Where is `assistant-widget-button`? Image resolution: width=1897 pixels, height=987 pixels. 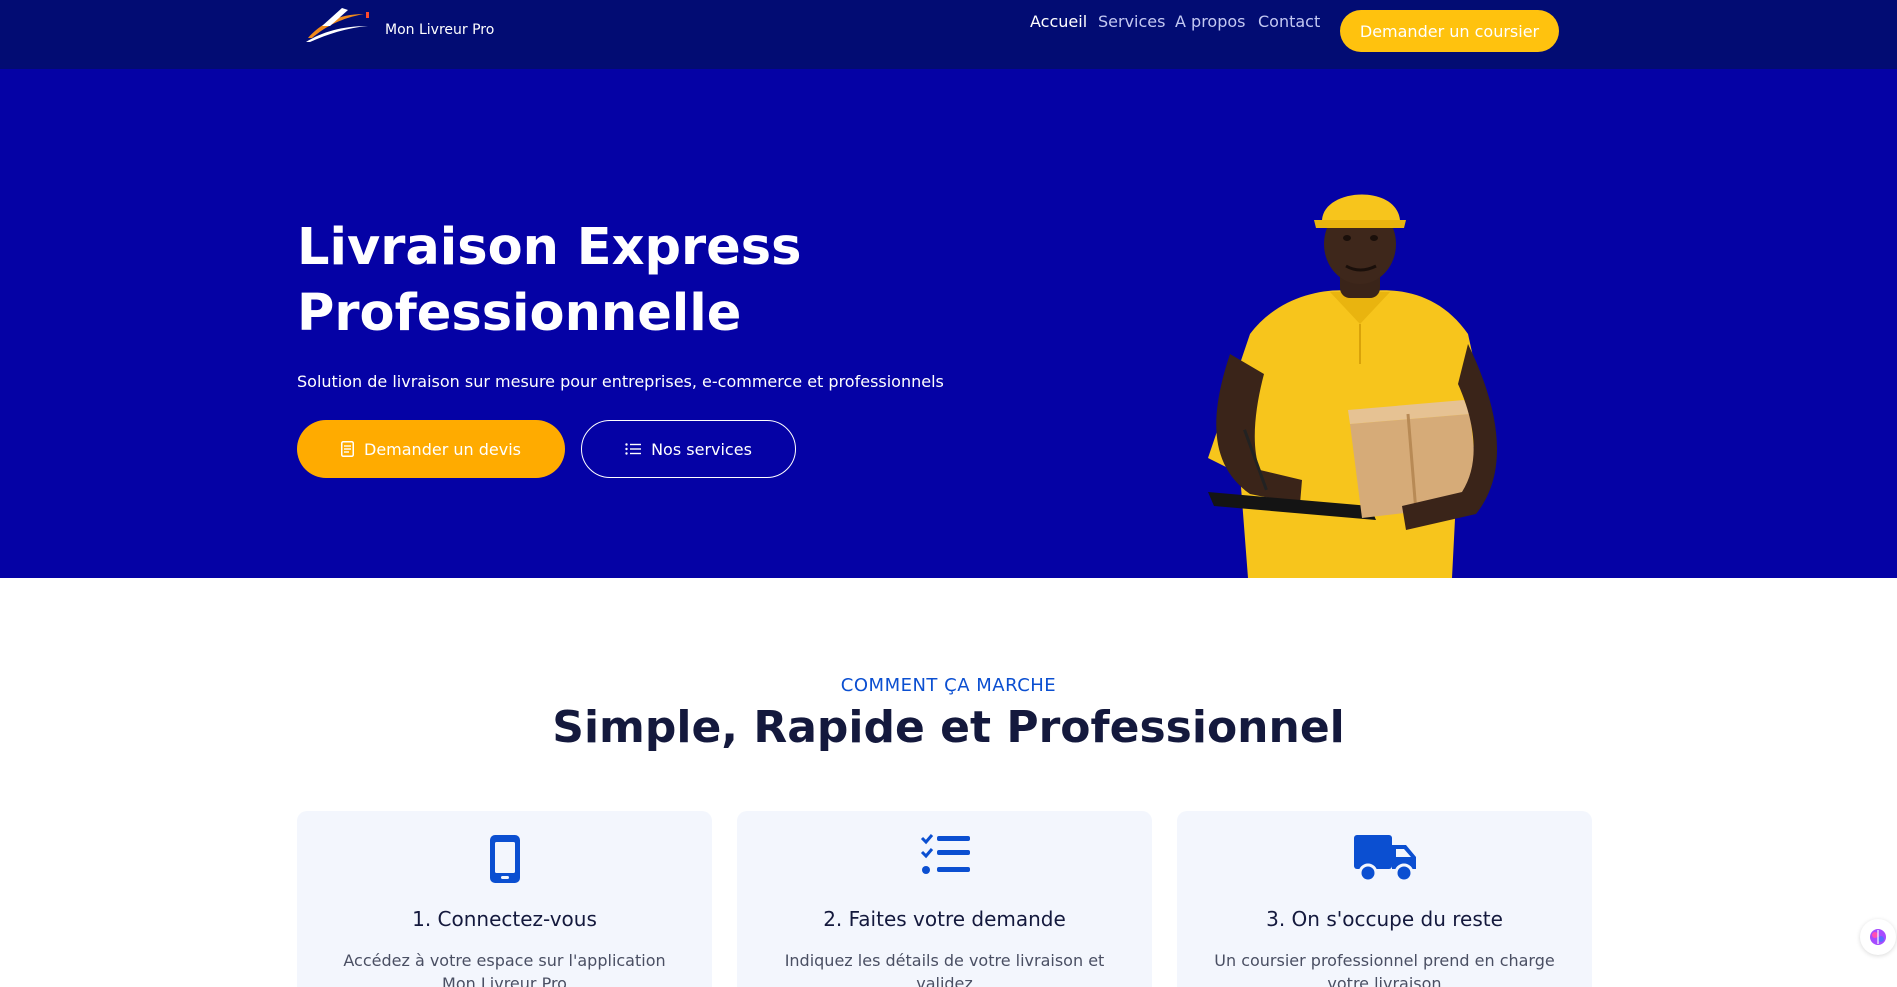 assistant-widget-button is located at coordinates (1878, 937).